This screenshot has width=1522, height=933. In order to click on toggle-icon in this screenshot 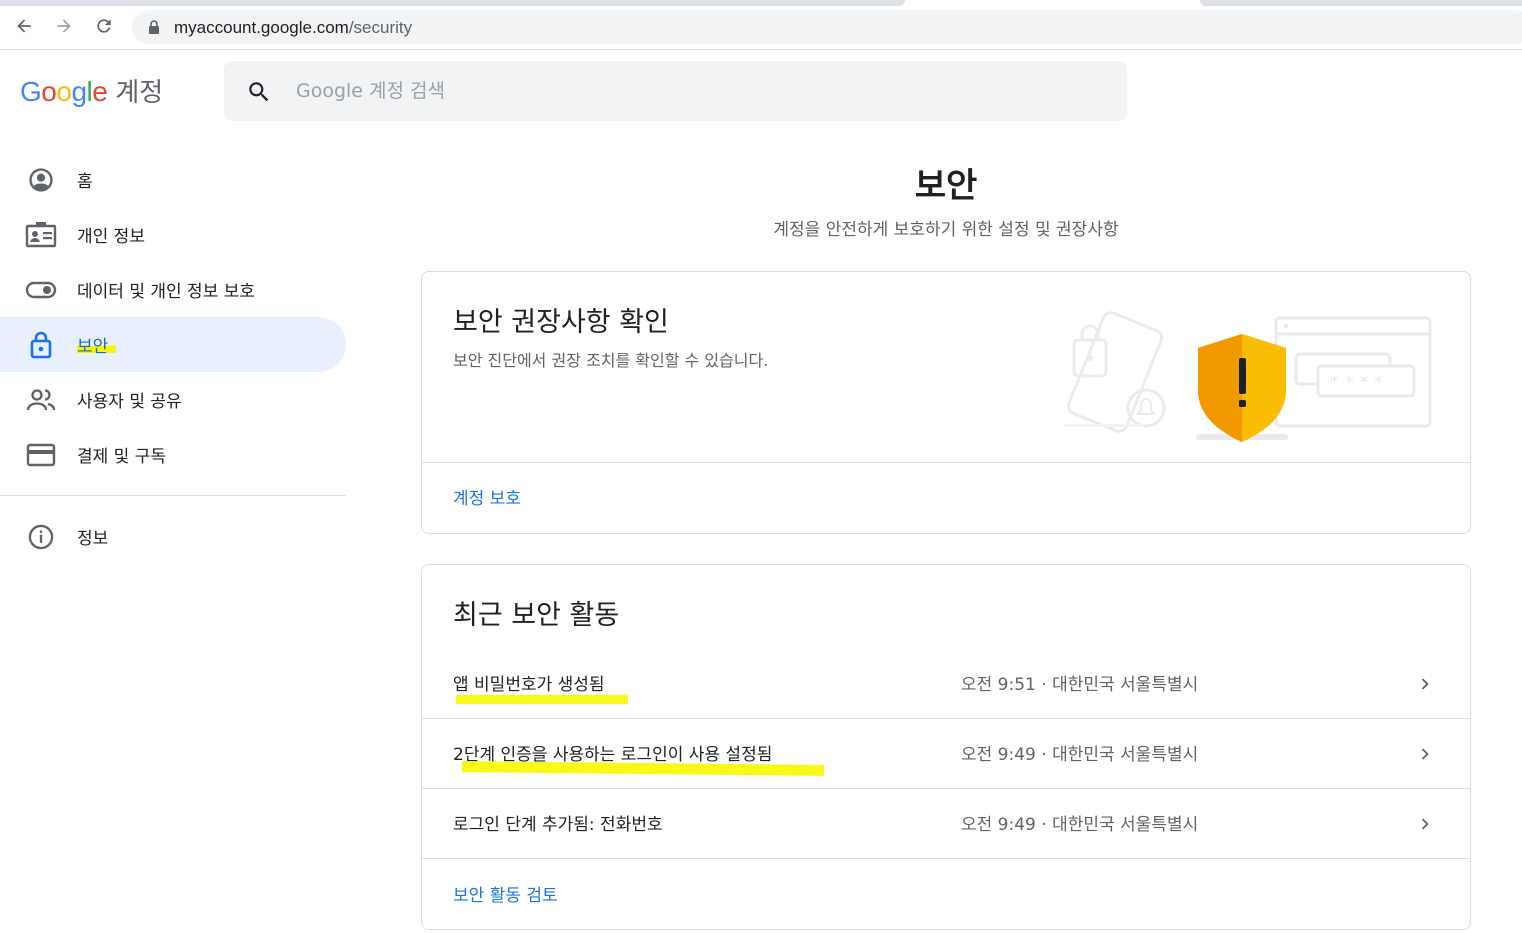, I will do `click(41, 290)`.